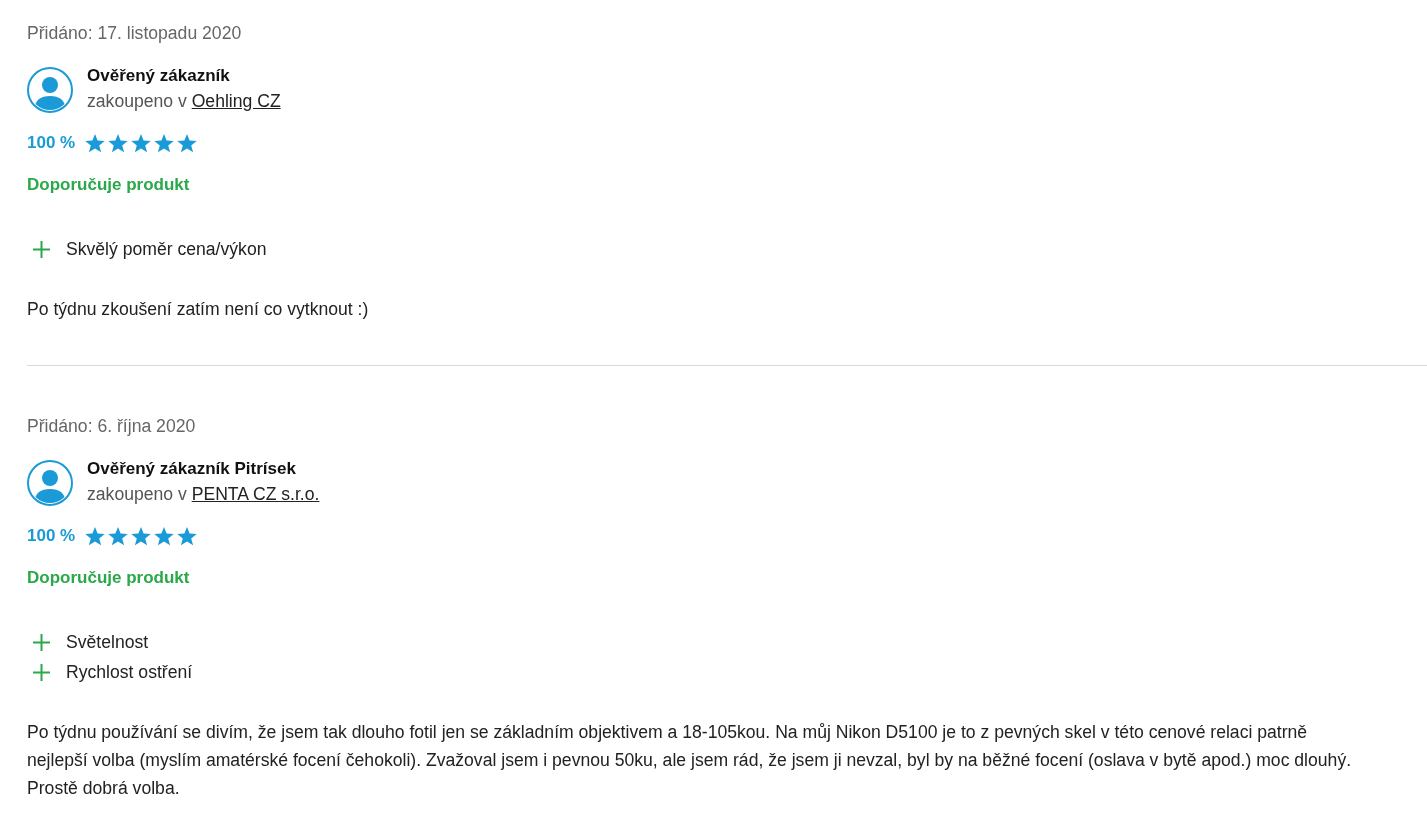  Describe the element at coordinates (112, 426) in the screenshot. I see `date-added: Přidáno: 6. října 2020` at that location.